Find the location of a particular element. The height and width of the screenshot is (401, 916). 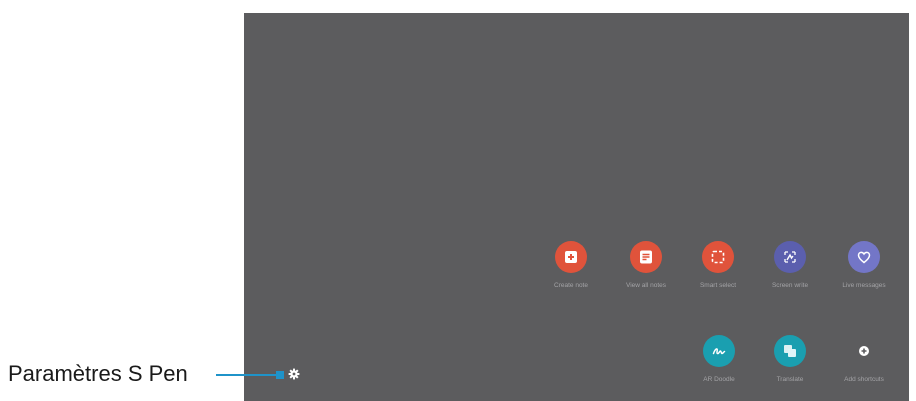

settings-callout-label: Paramètres S Pen is located at coordinates (98, 373).